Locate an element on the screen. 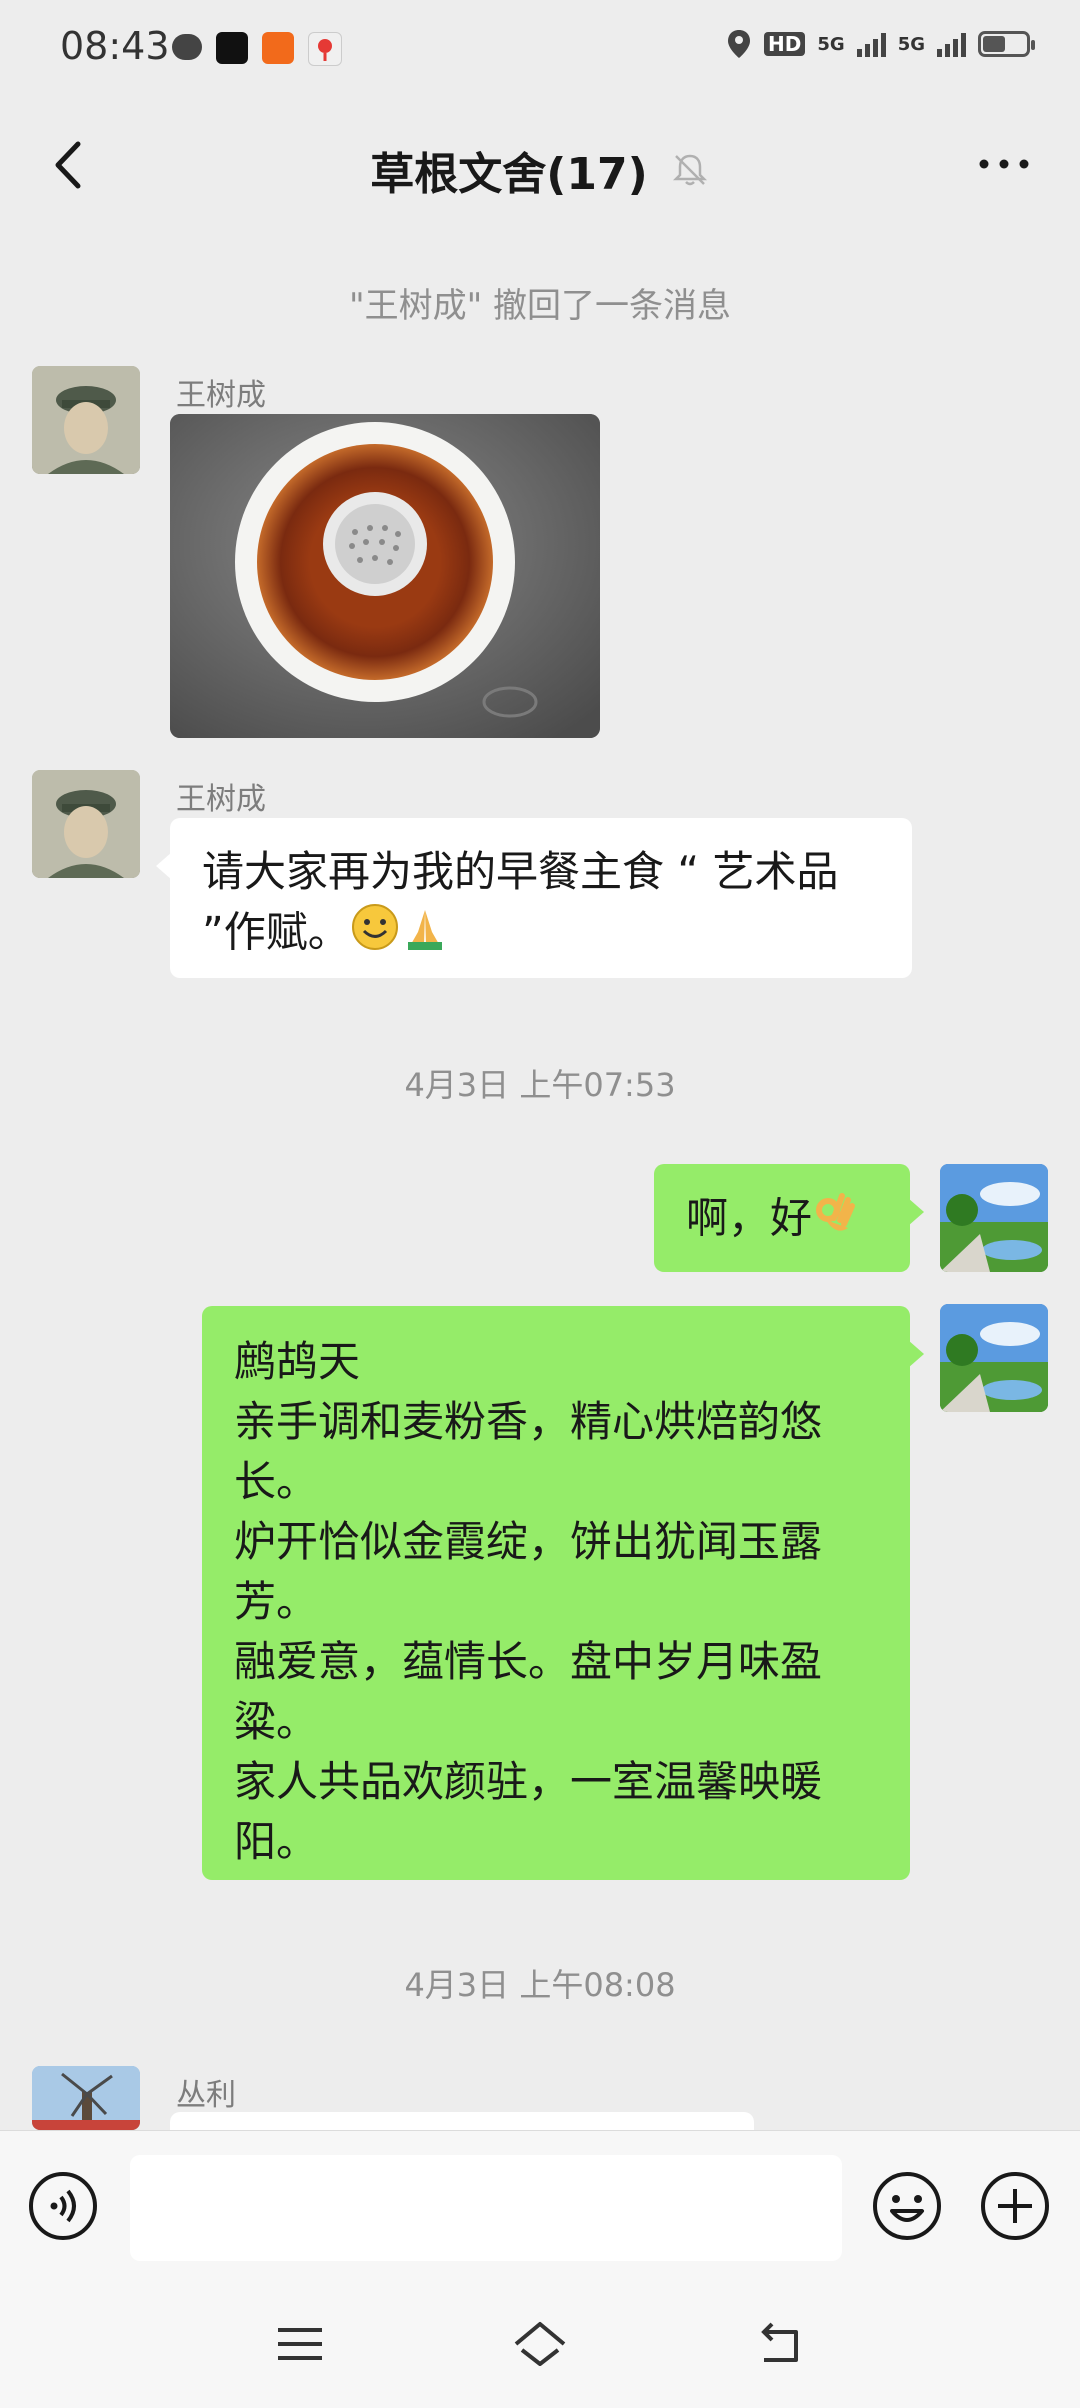 The image size is (1080, 2408). more-options-button is located at coordinates (1004, 164).